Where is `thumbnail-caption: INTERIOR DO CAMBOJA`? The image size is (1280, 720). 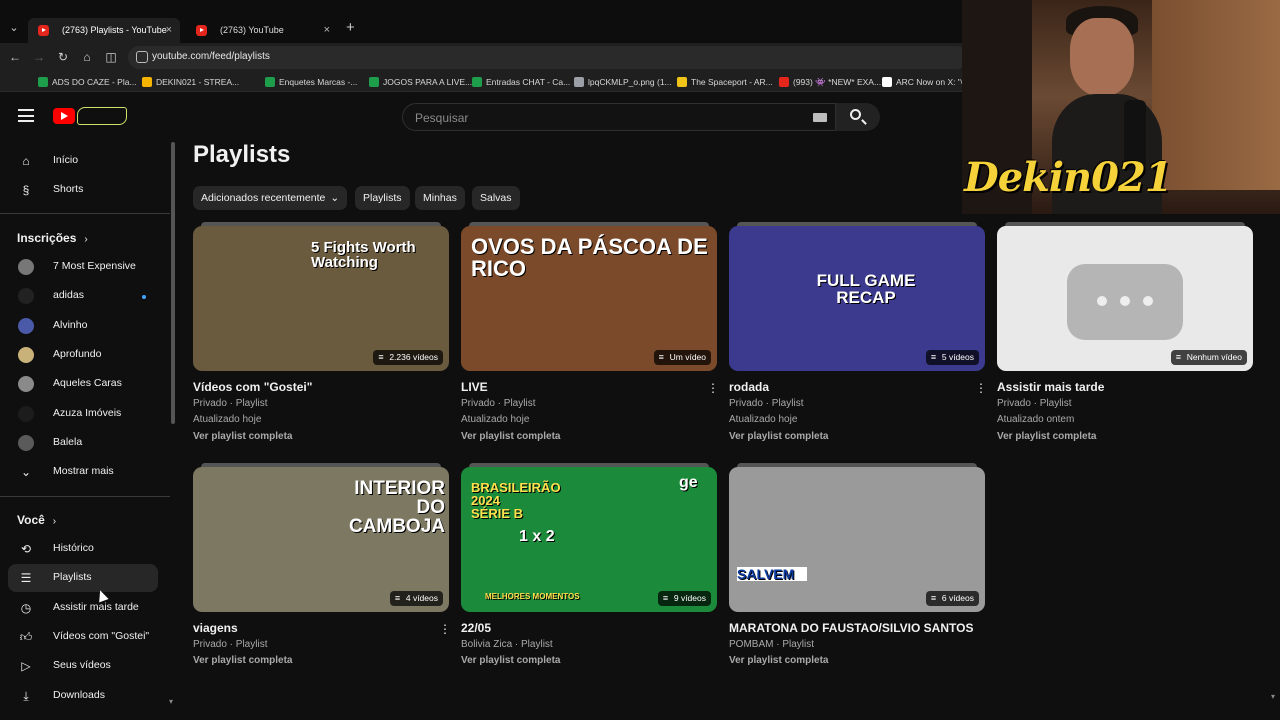
thumbnail-caption: INTERIOR DO CAMBOJA is located at coordinates (396, 507).